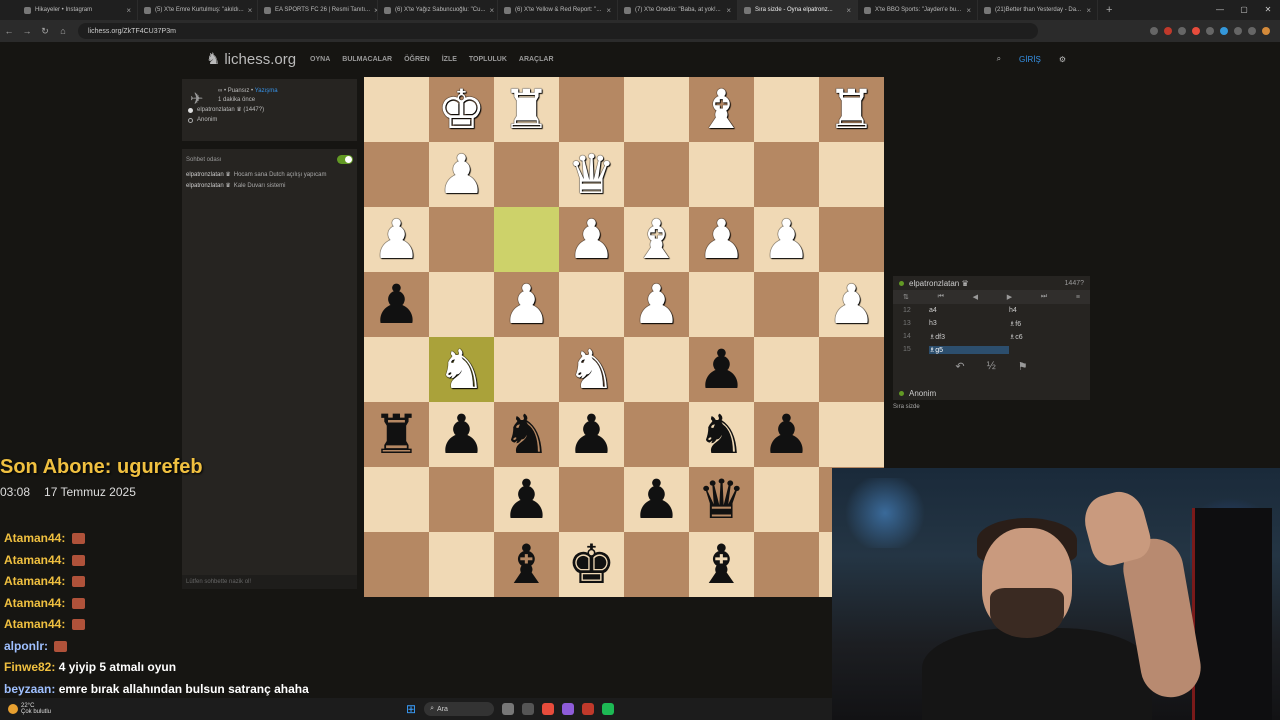 This screenshot has height=720, width=1280. I want to click on task-view-icon, so click(508, 709).